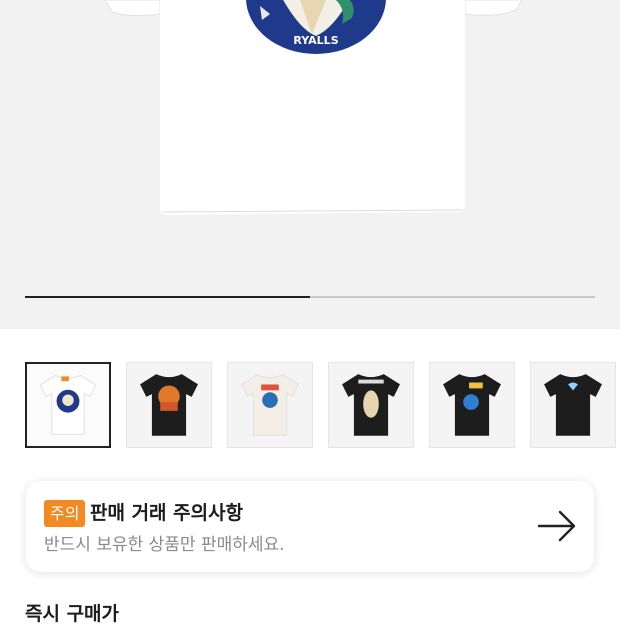 The height and width of the screenshot is (628, 620). Describe the element at coordinates (72, 614) in the screenshot. I see `instant-buy-price-title: 즉시 구매가` at that location.